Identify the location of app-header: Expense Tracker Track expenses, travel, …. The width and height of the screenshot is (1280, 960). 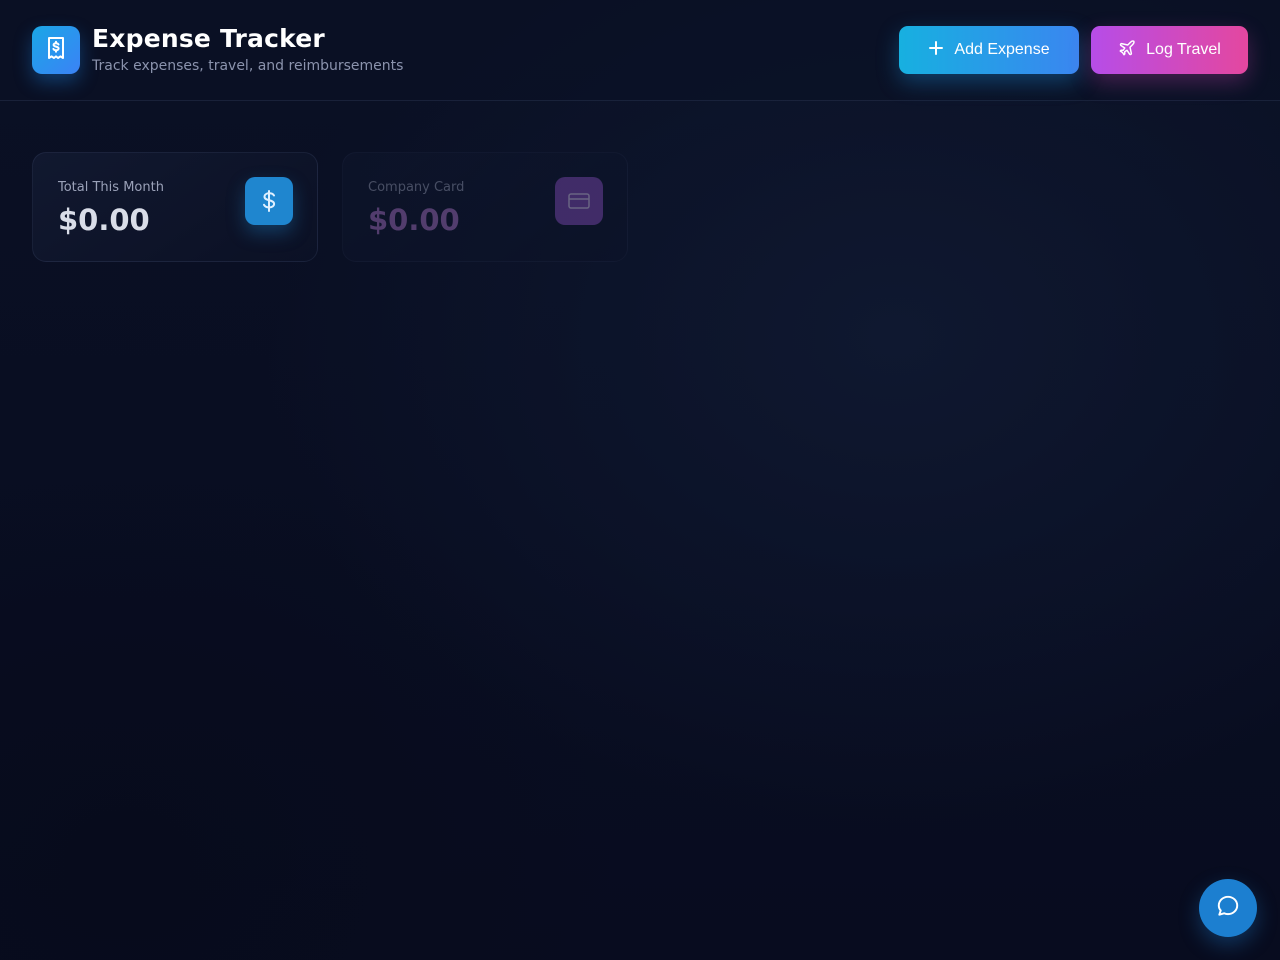
(640, 50).